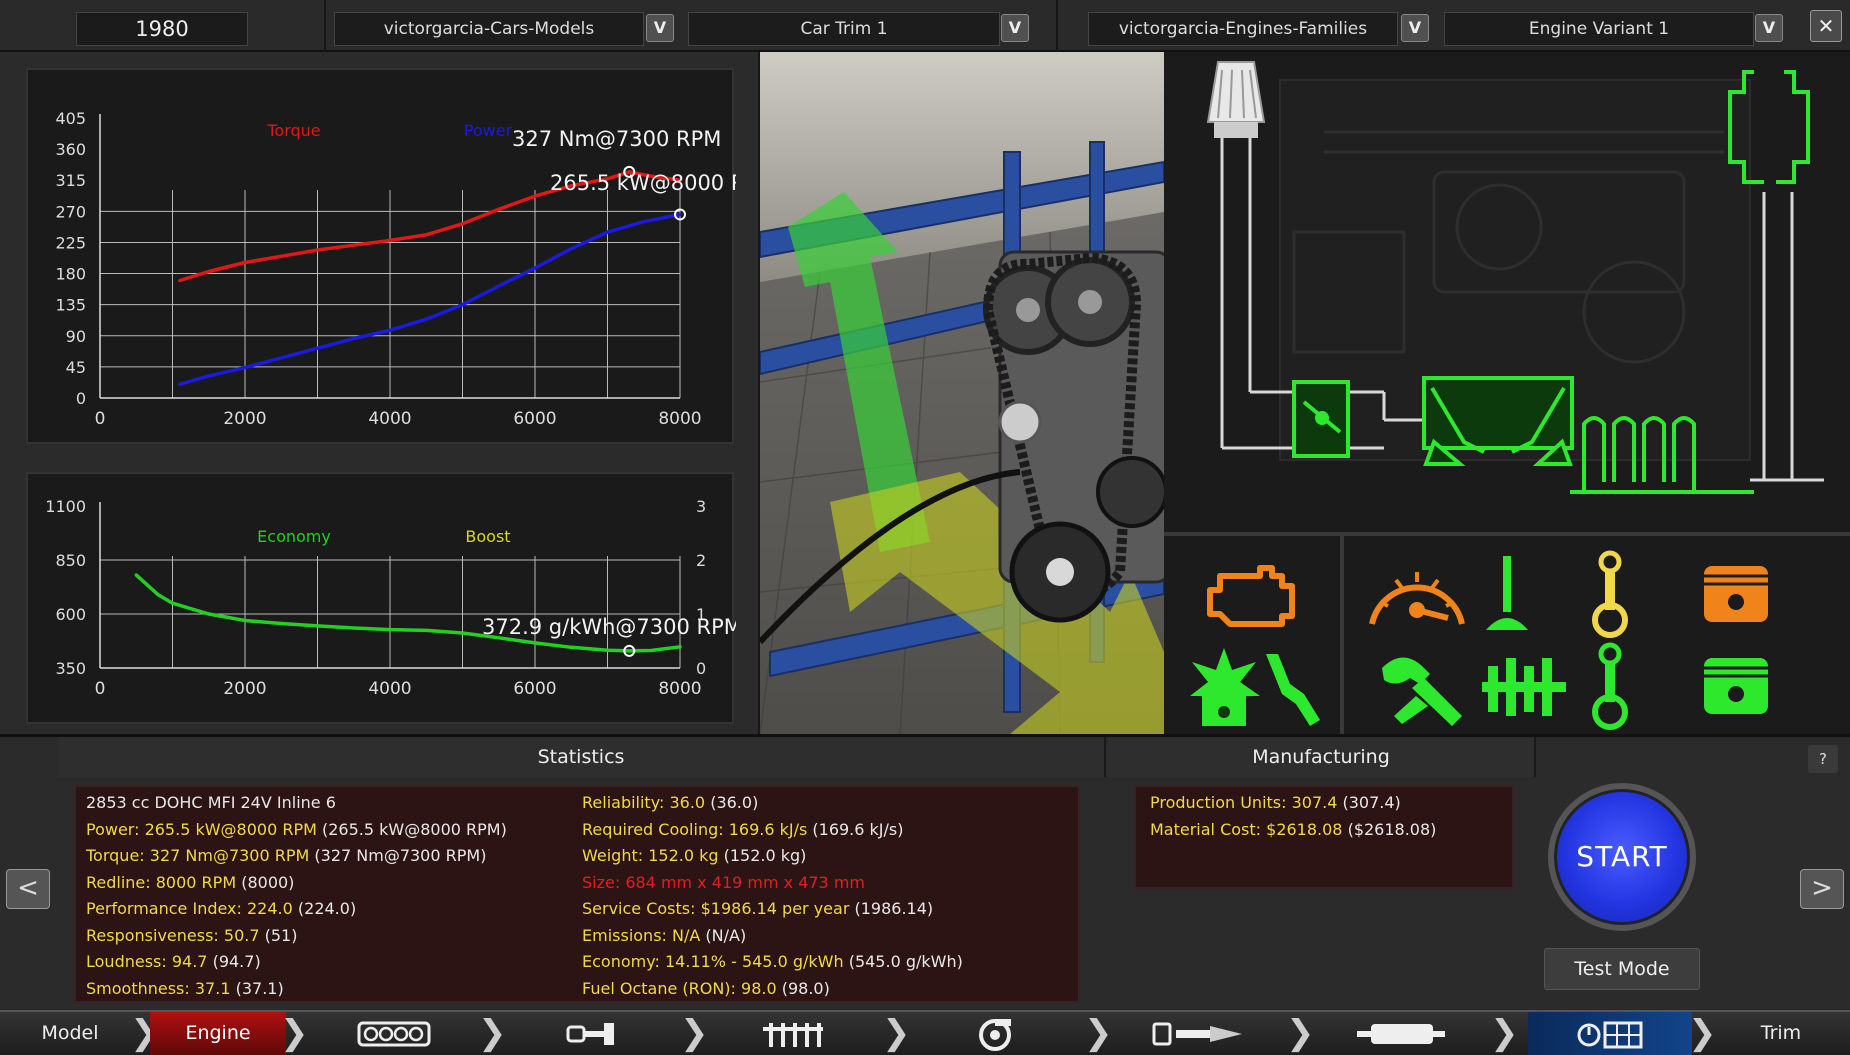 This screenshot has height=1055, width=1850. I want to click on engine-variant-select: Engine Variant 1, so click(1599, 29).